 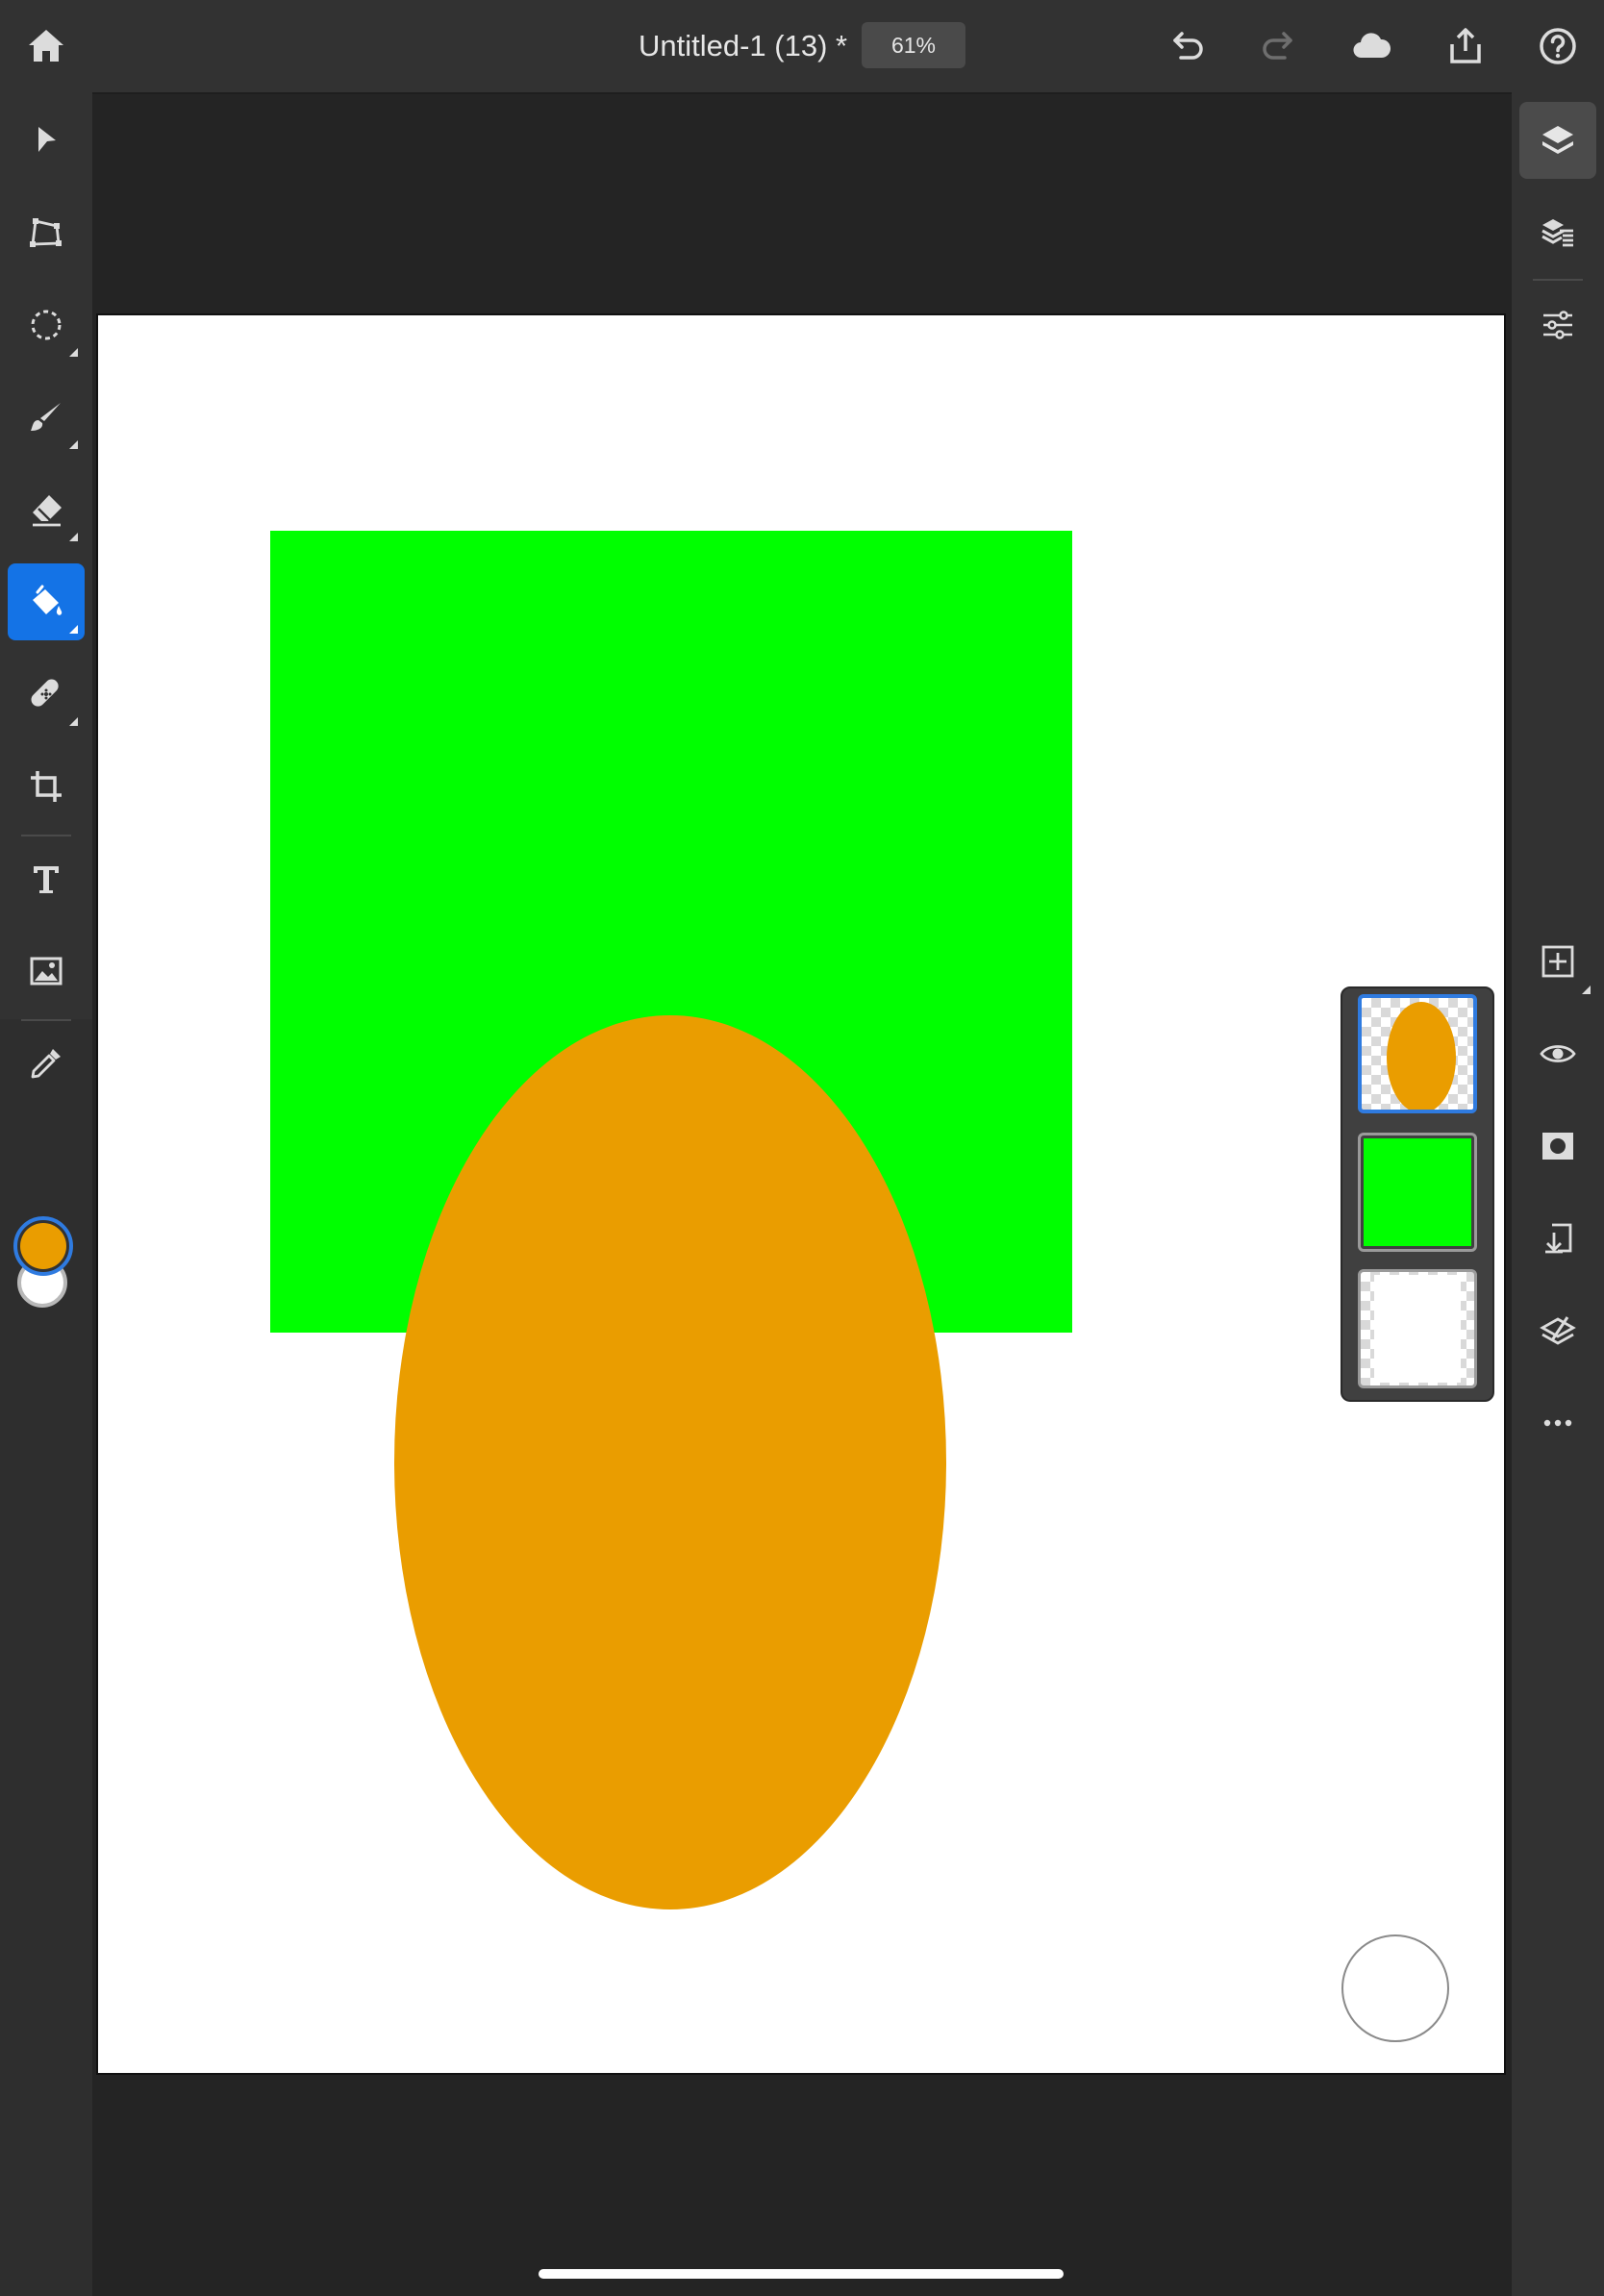 I want to click on layer-thumbnail-fill, so click(x=1417, y=1192).